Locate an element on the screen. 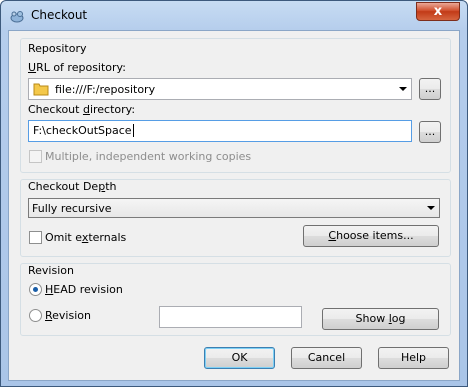 The width and height of the screenshot is (468, 387). checkout-dir-input: F:\checkOutSpace is located at coordinates (220, 131).